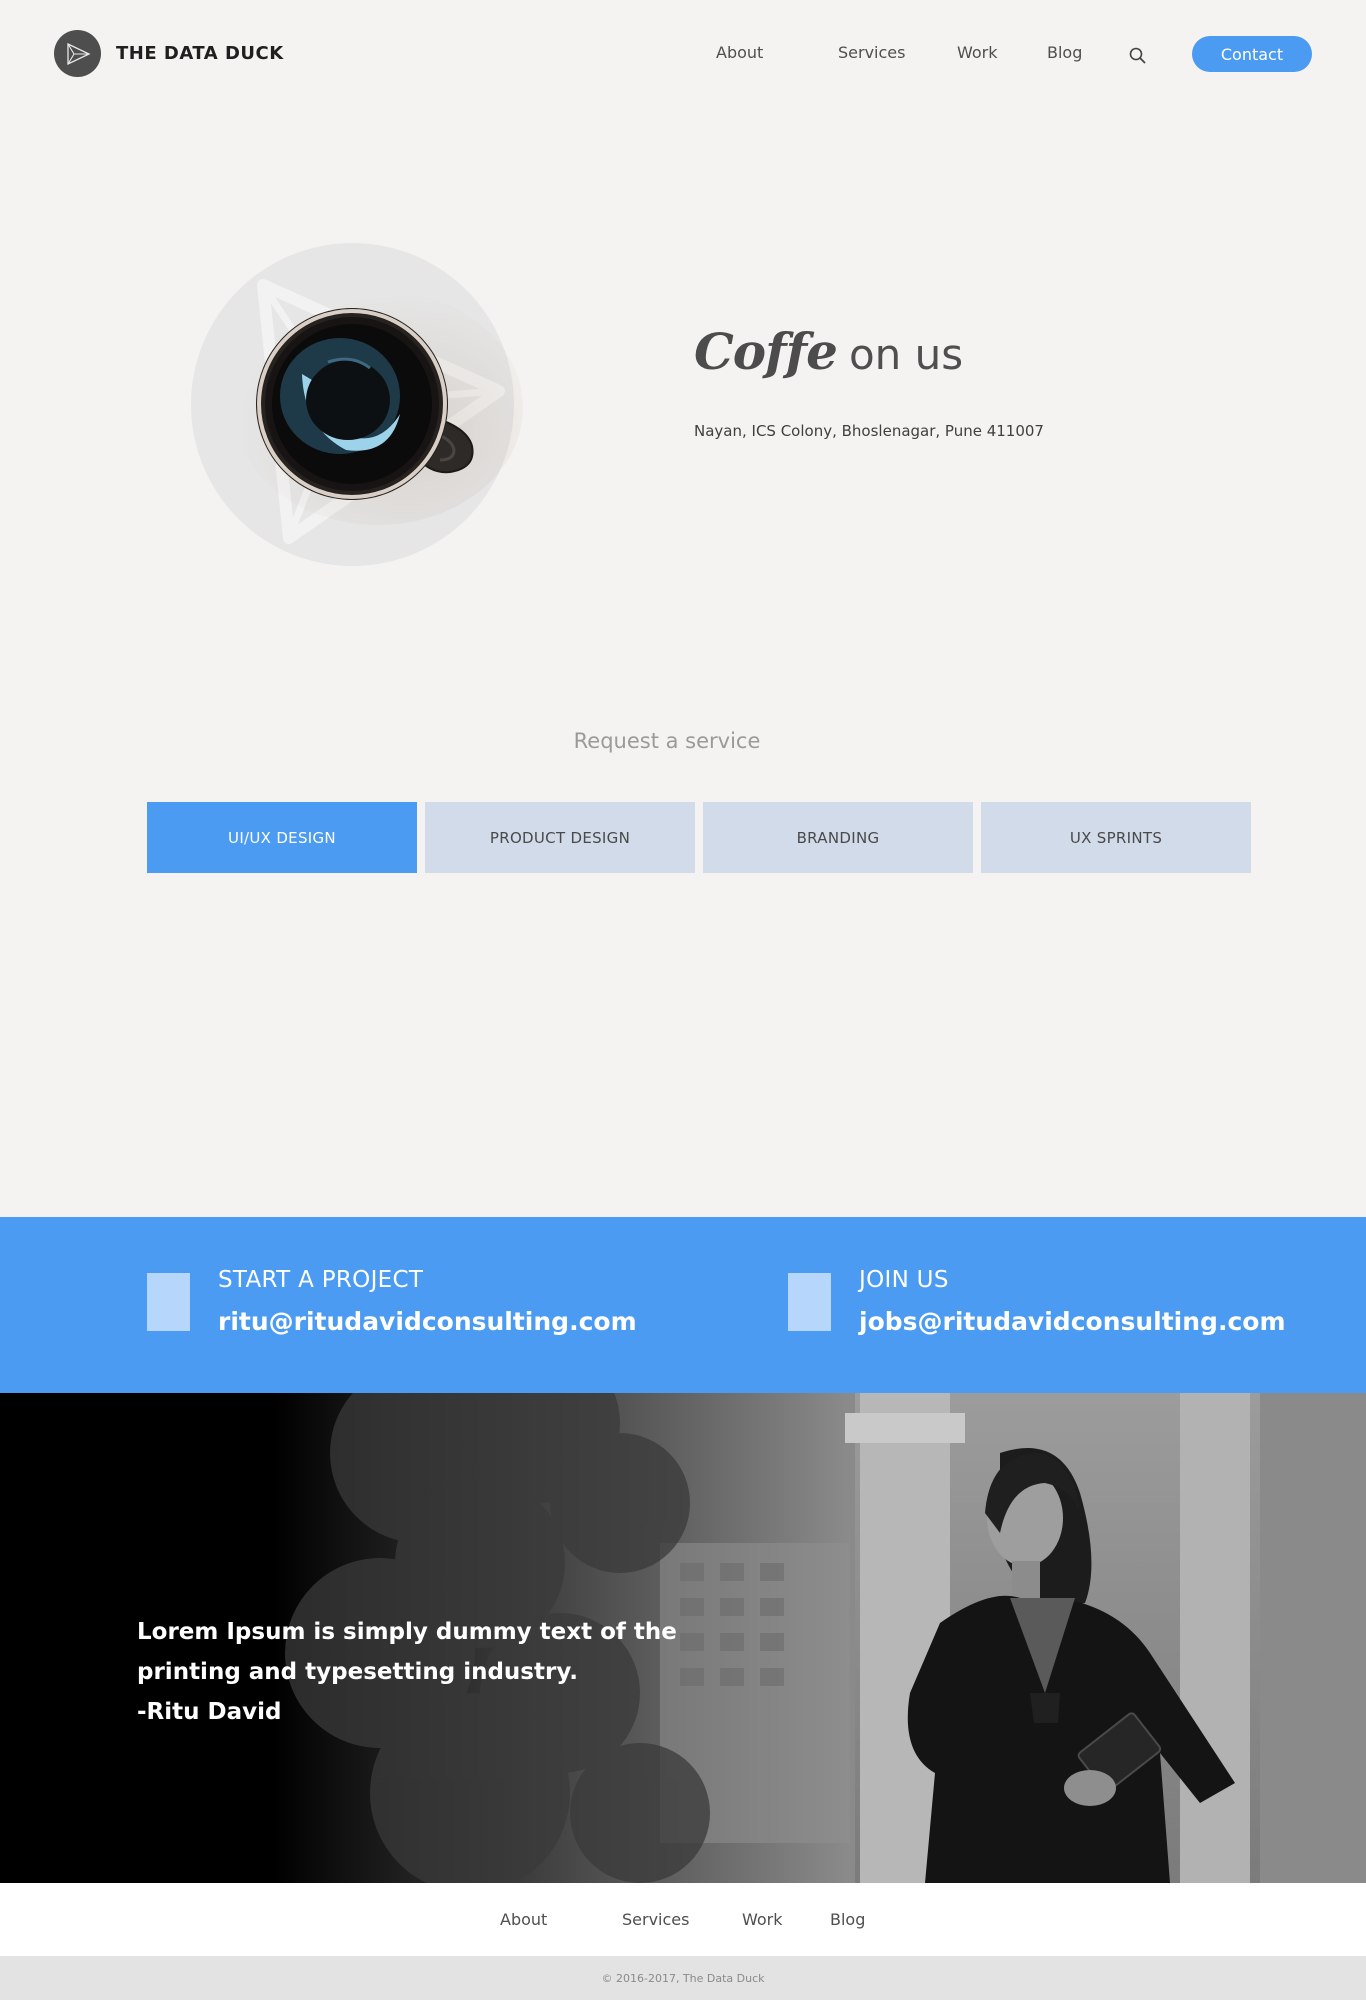  Describe the element at coordinates (762, 1919) in the screenshot. I see `footer-nav-work: Work` at that location.